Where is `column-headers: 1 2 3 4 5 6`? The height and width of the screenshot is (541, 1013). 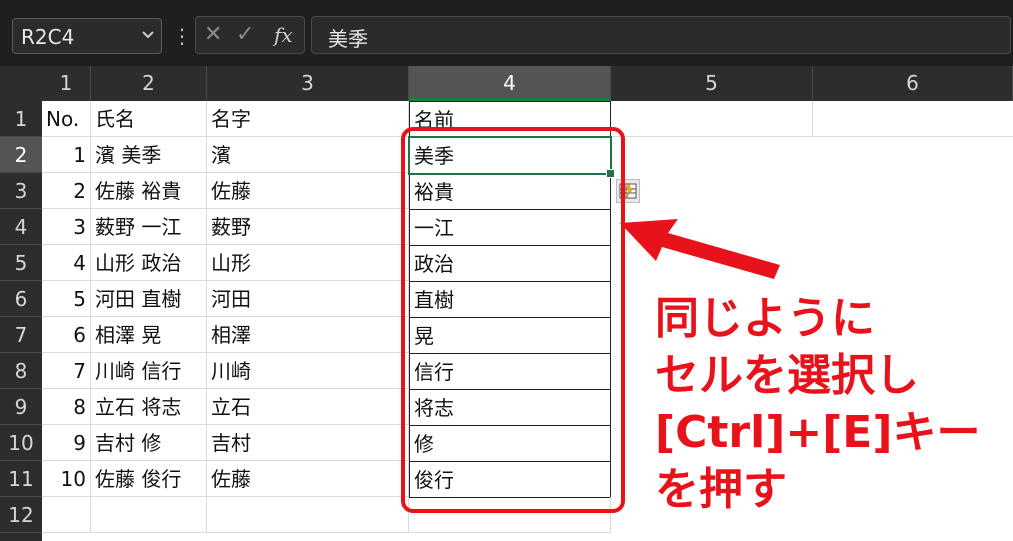
column-headers: 1 2 3 4 5 6 is located at coordinates (506, 83).